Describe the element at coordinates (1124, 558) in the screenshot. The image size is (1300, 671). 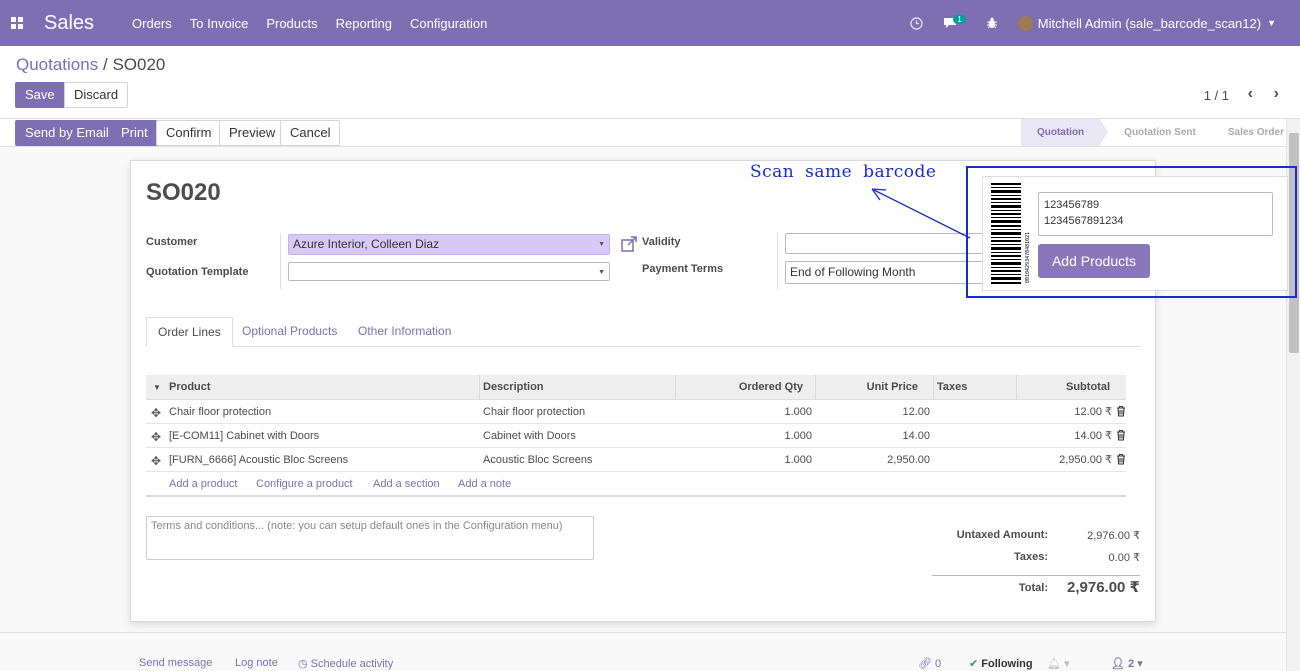
I see `taxes-value: 0.00 ₹` at that location.